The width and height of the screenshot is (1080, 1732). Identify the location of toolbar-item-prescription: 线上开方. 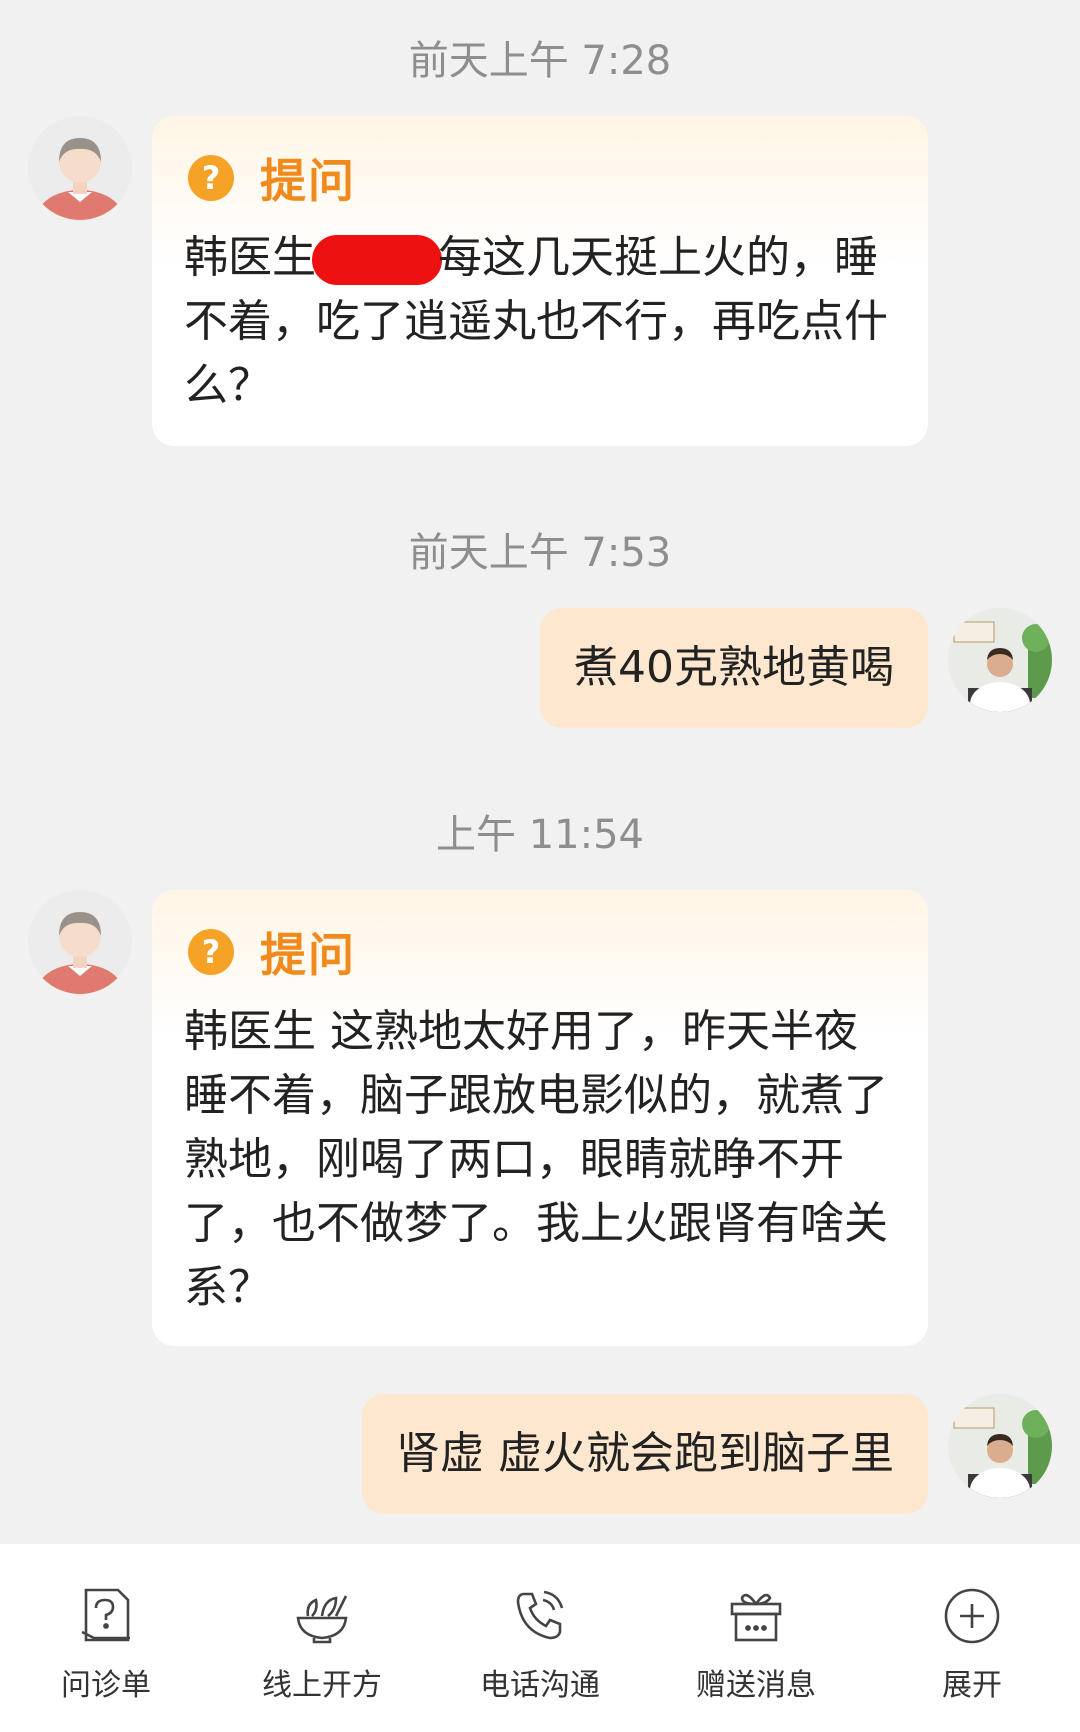
(322, 1644).